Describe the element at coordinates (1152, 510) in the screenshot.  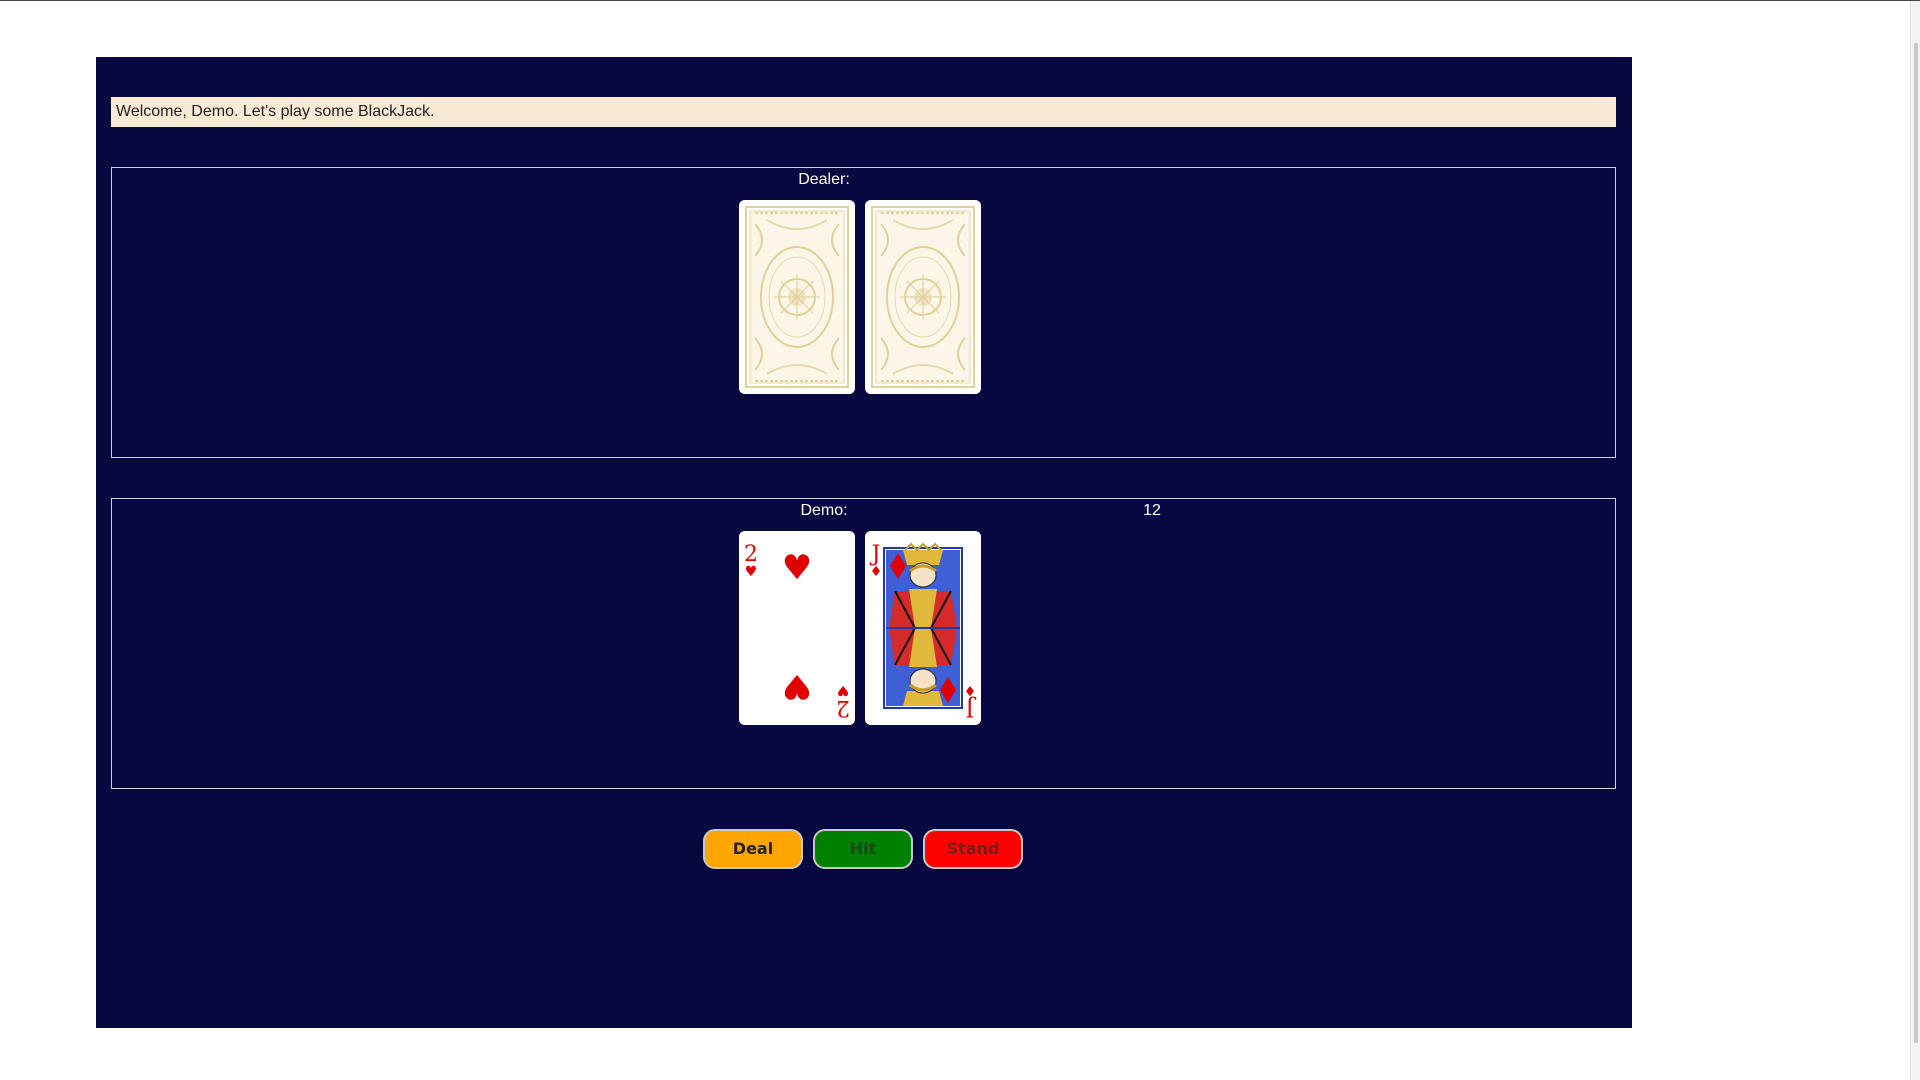
I see `player-score: 12` at that location.